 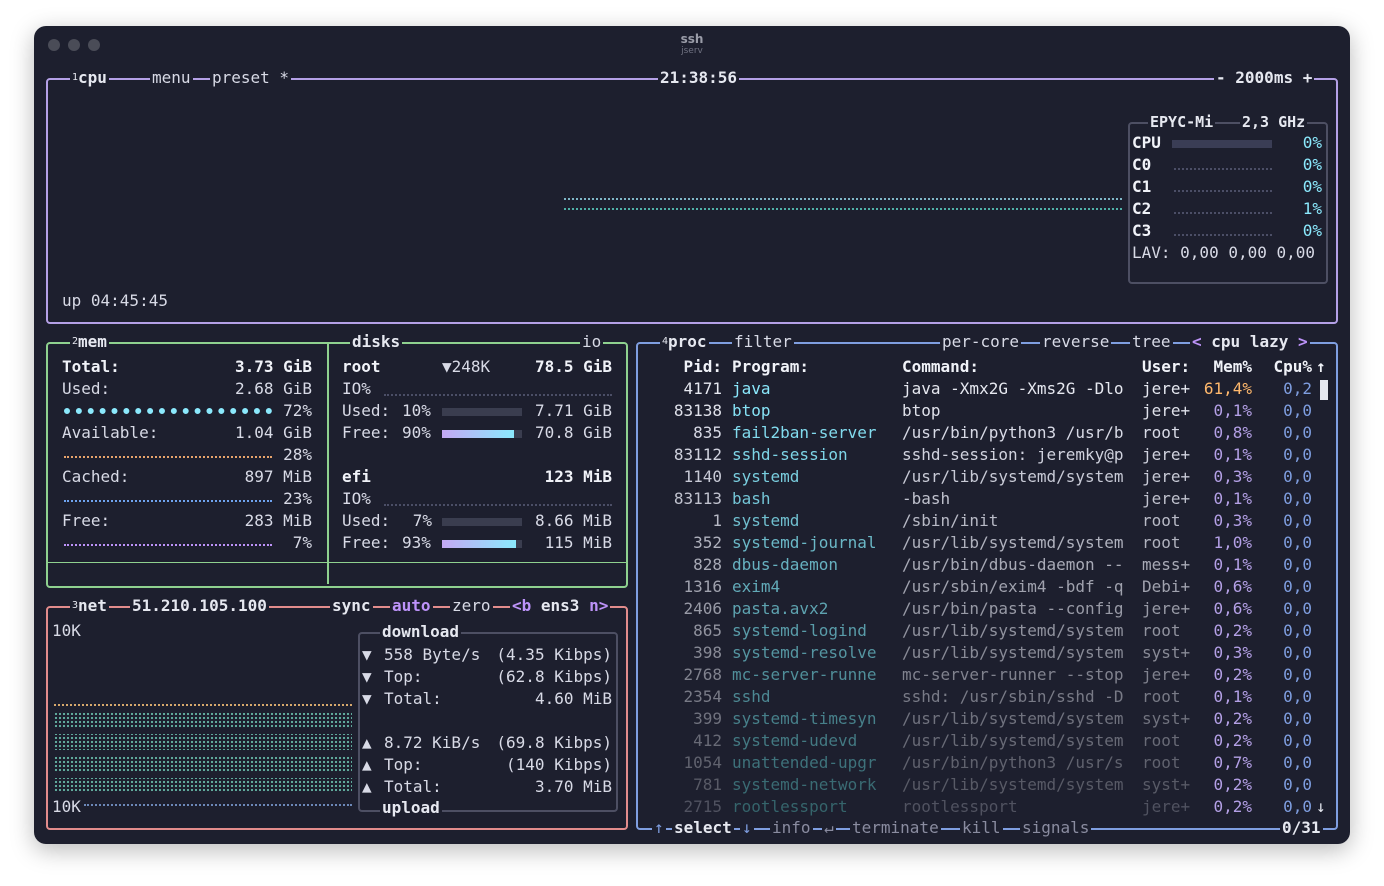 What do you see at coordinates (1151, 342) in the screenshot?
I see `tree-toggle: tree` at bounding box center [1151, 342].